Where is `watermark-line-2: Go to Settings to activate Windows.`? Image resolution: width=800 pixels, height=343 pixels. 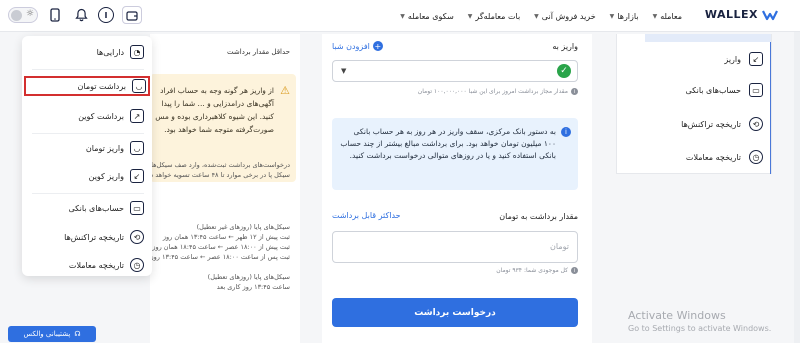
watermark-line-2: Go to Settings to activate Windows. is located at coordinates (700, 328).